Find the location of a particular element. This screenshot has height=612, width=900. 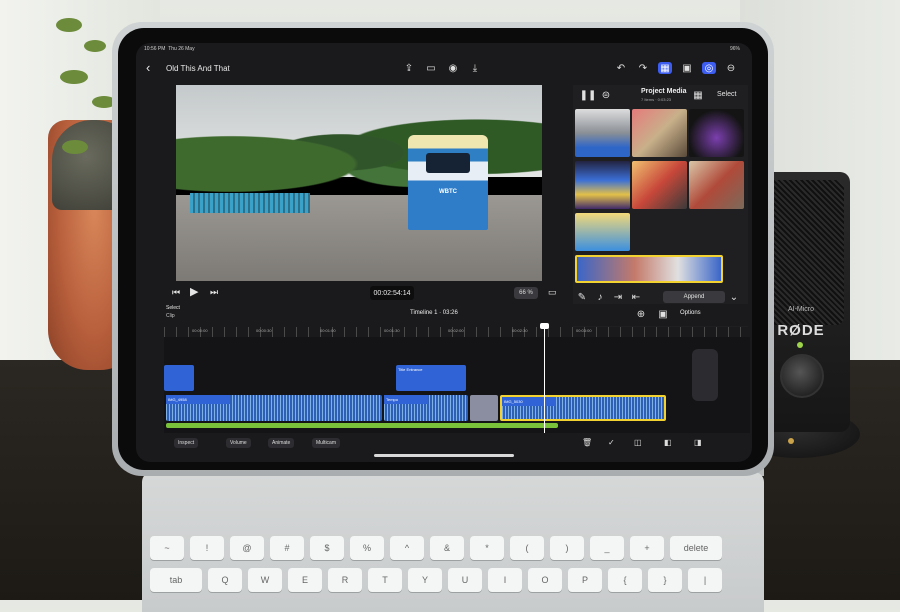

timeline-jog-control is located at coordinates (705, 375).